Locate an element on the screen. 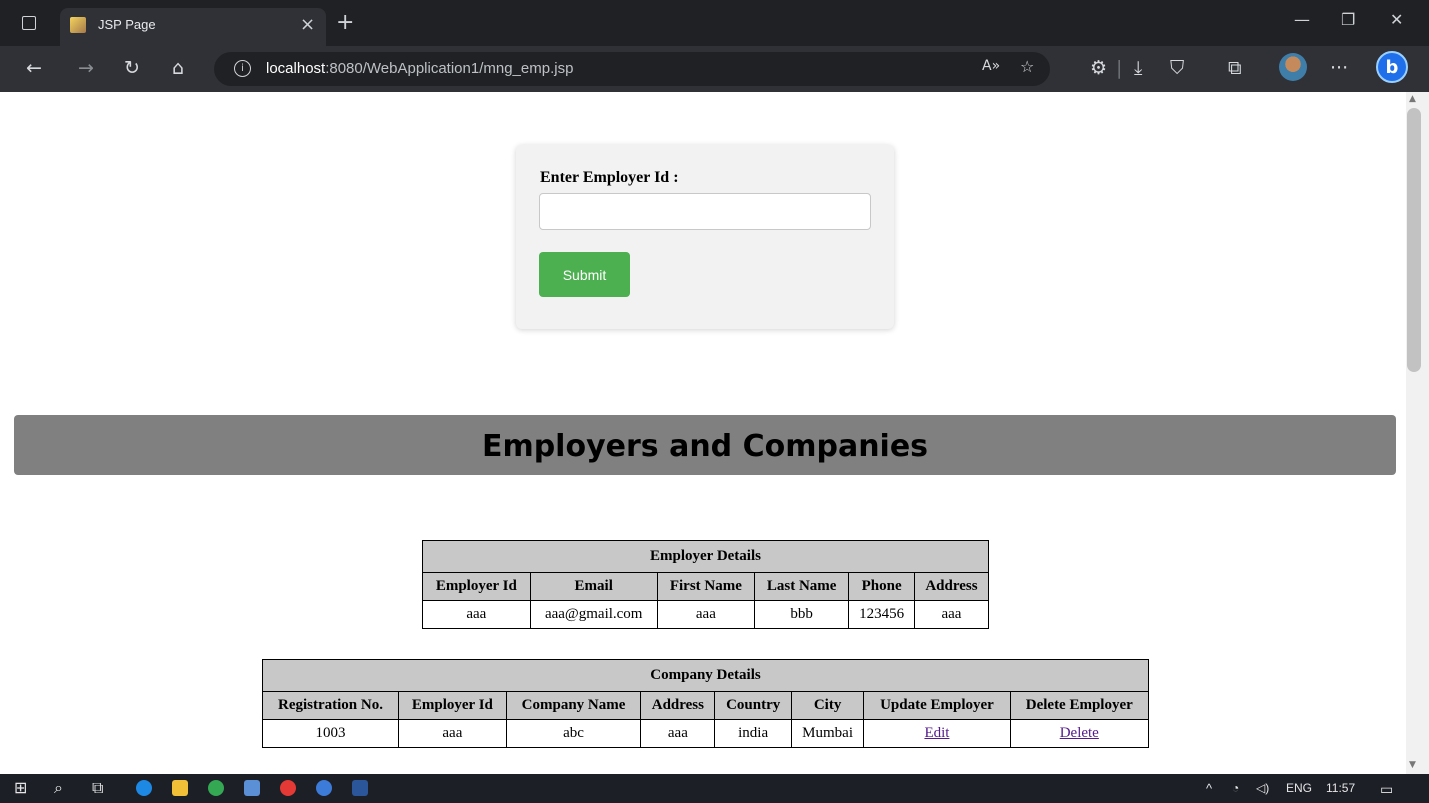 This screenshot has height=803, width=1429. home-icon: ⌂ is located at coordinates (178, 68).